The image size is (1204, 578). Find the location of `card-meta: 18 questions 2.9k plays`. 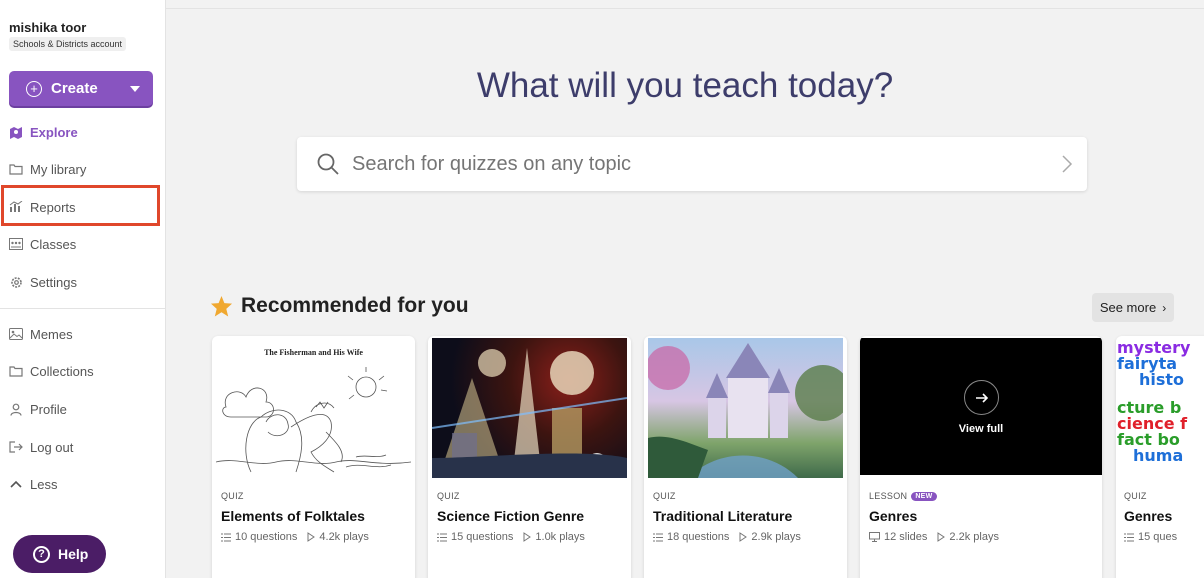

card-meta: 18 questions 2.9k plays is located at coordinates (732, 537).